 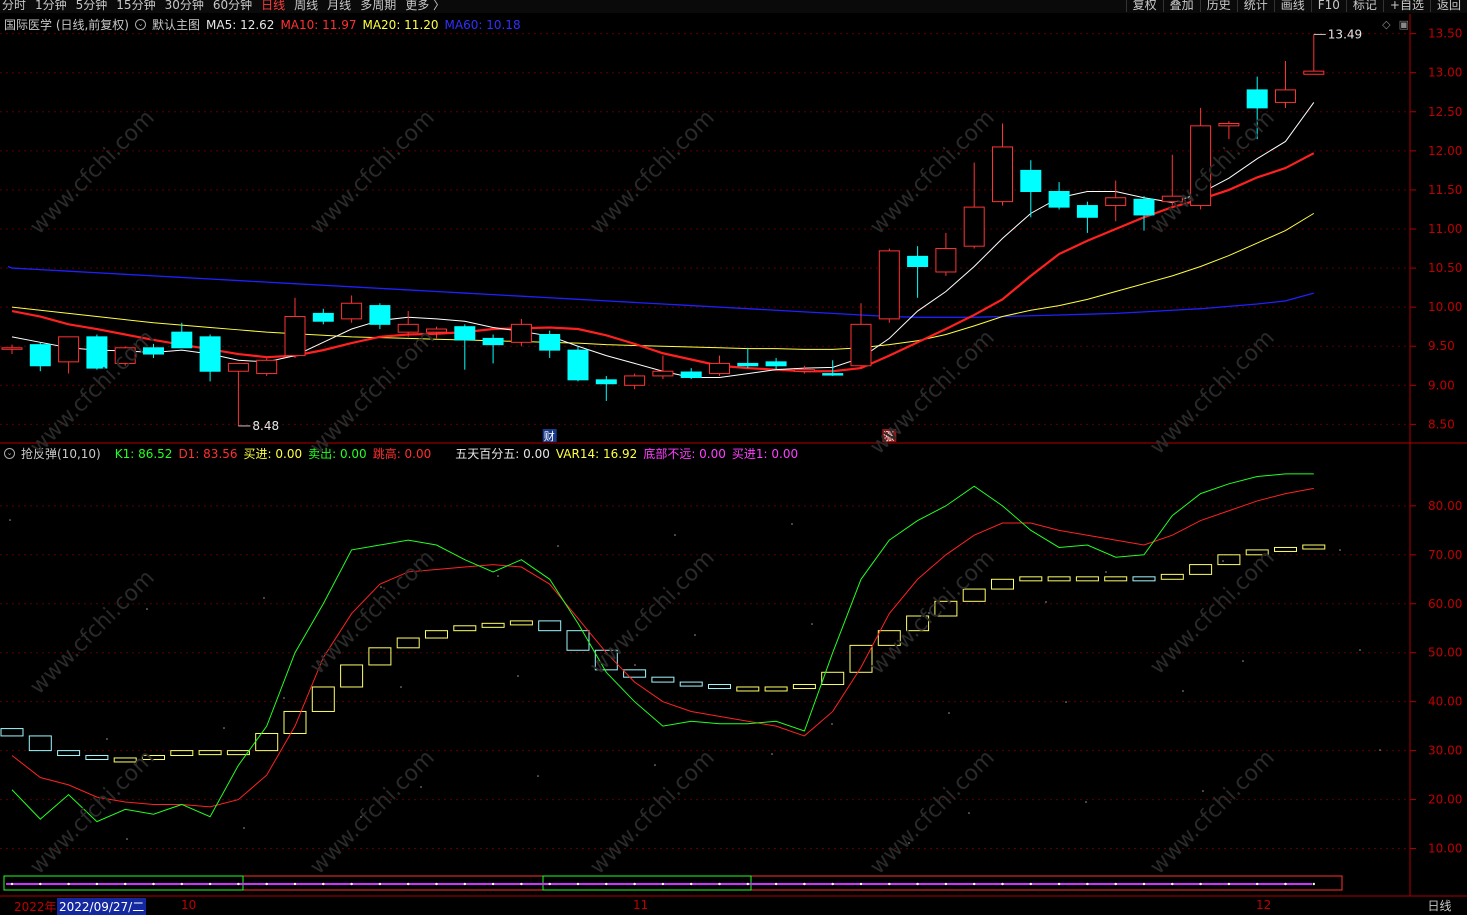 What do you see at coordinates (1441, 346) in the screenshot?
I see `main-tick-label: 9.50` at bounding box center [1441, 346].